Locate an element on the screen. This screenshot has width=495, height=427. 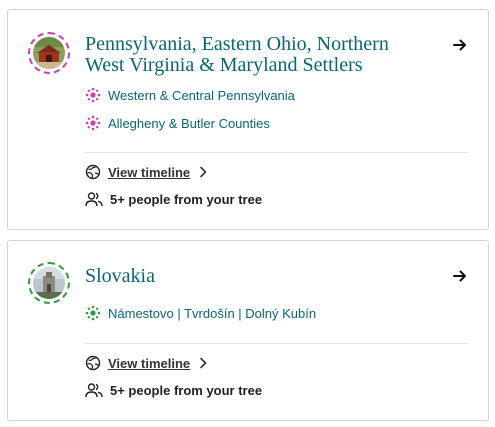
region-item: Allegheny & Butler Counties is located at coordinates (177, 123).